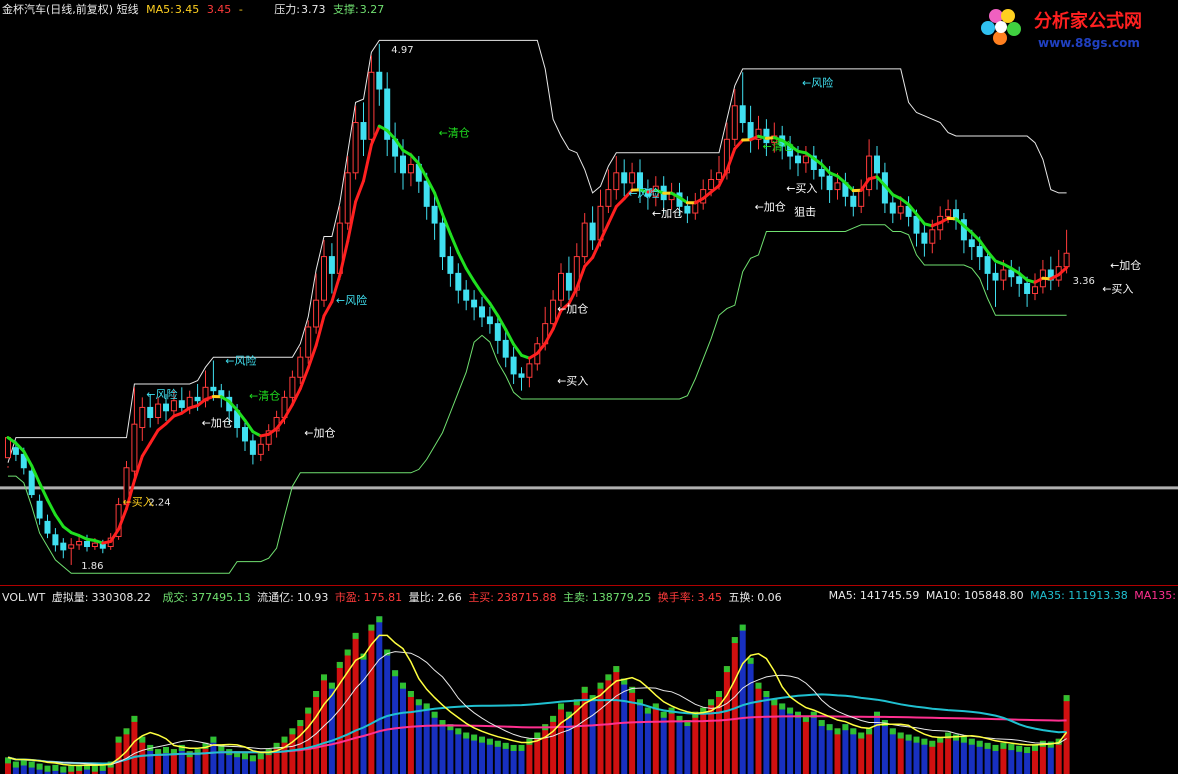  I want to click on signal-label: ←买入, so click(572, 381).